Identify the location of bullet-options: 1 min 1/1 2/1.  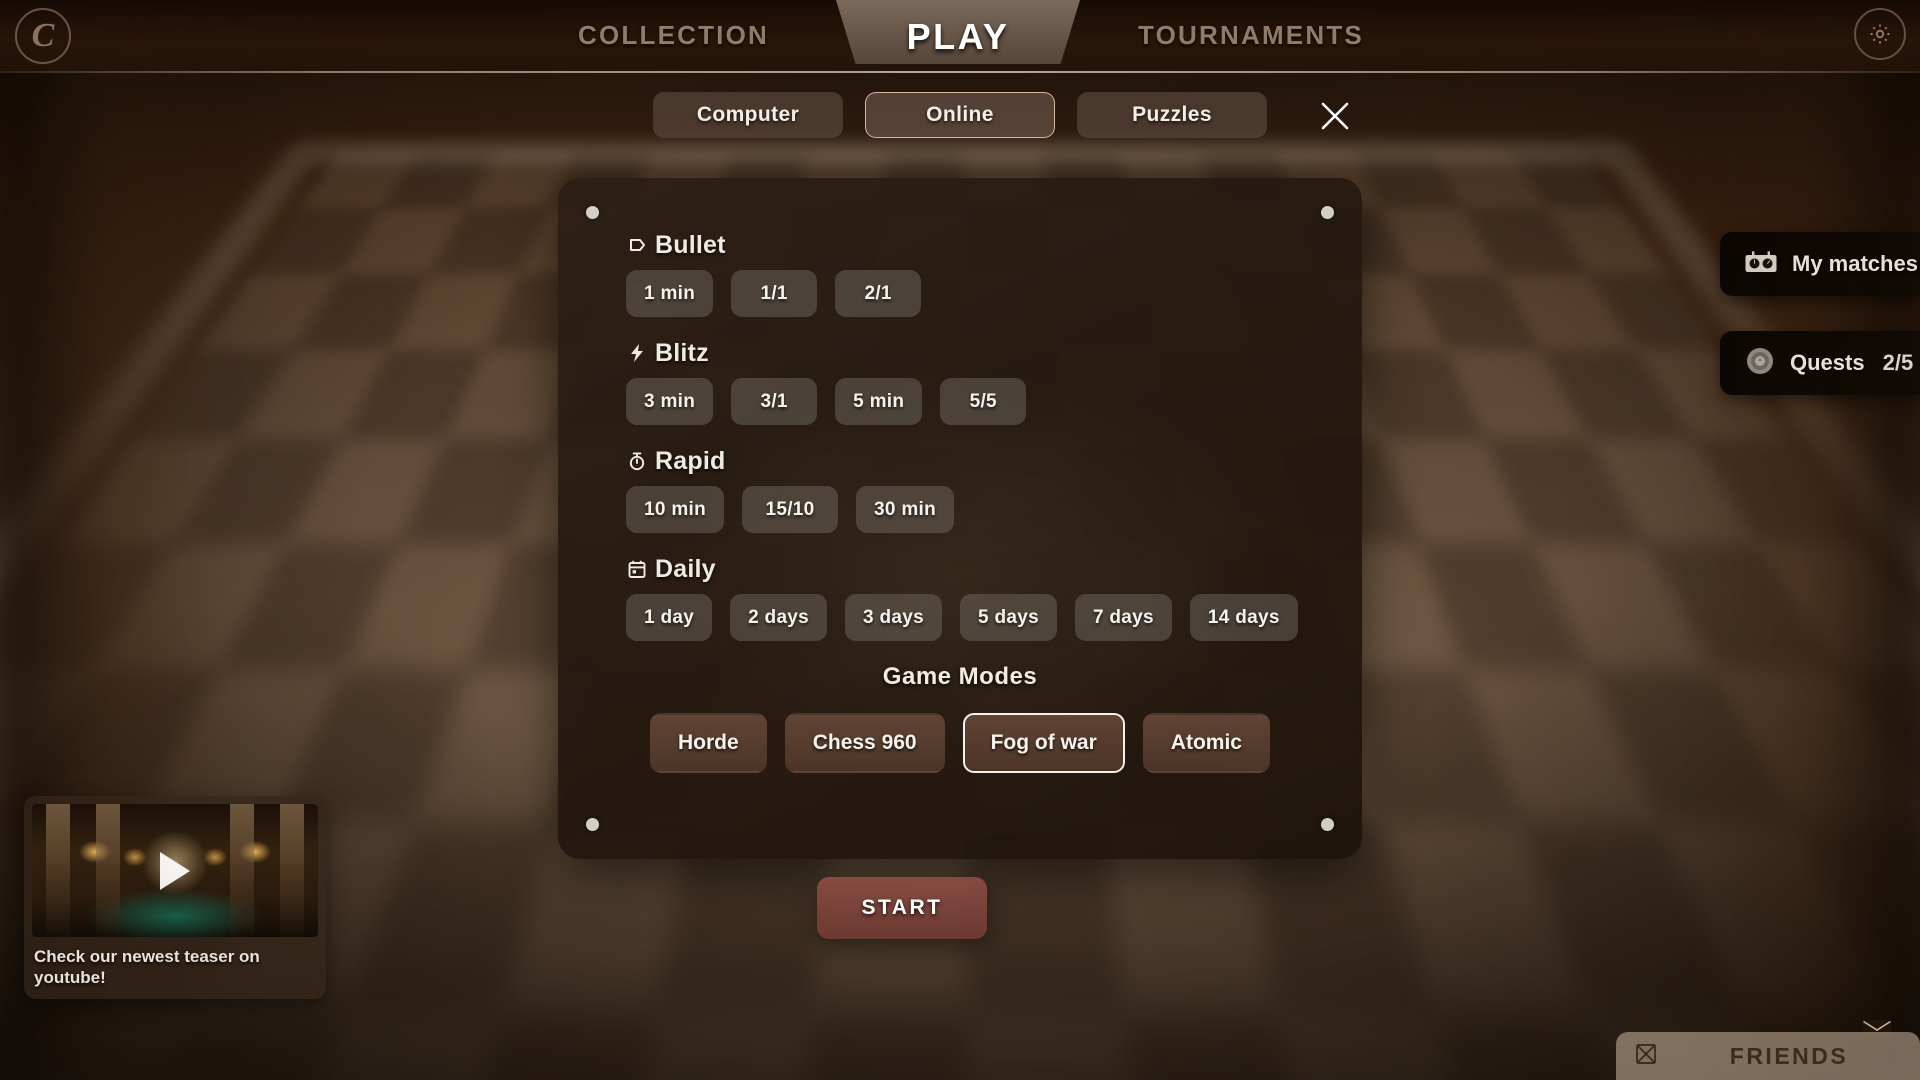
(994, 293).